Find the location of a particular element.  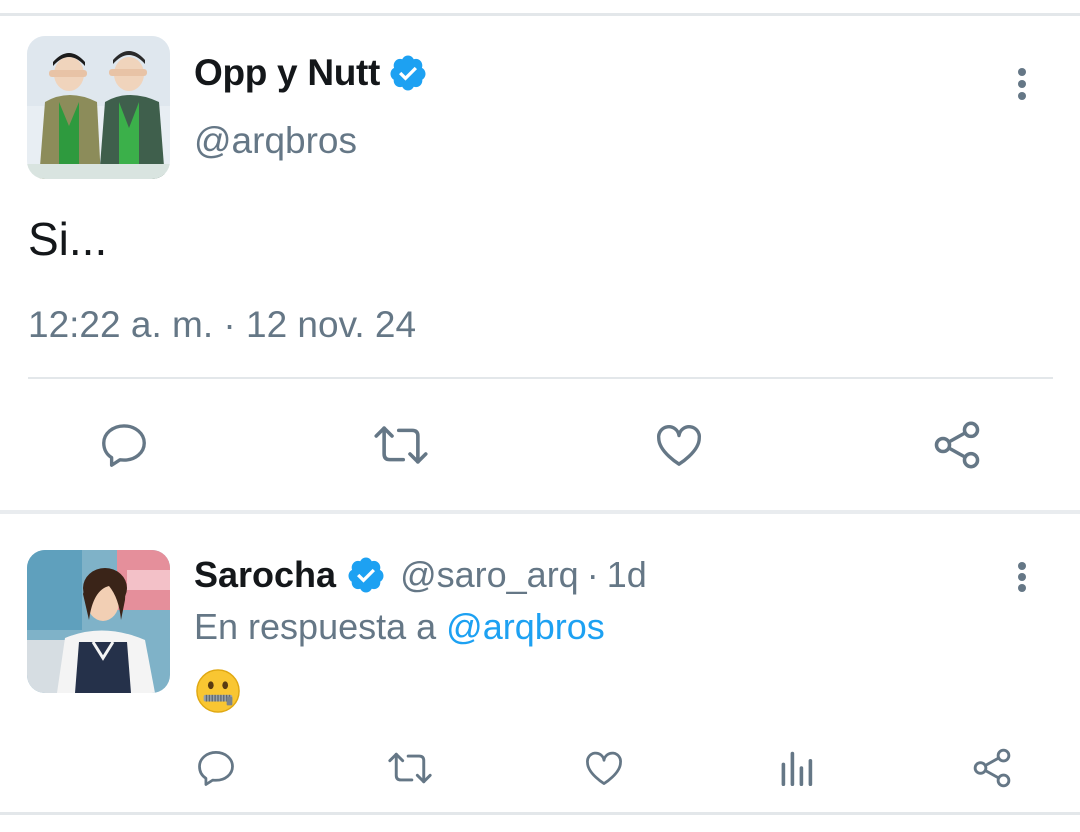

reply-author-row: Sarocha @saro_arq · 1d is located at coordinates (420, 575).